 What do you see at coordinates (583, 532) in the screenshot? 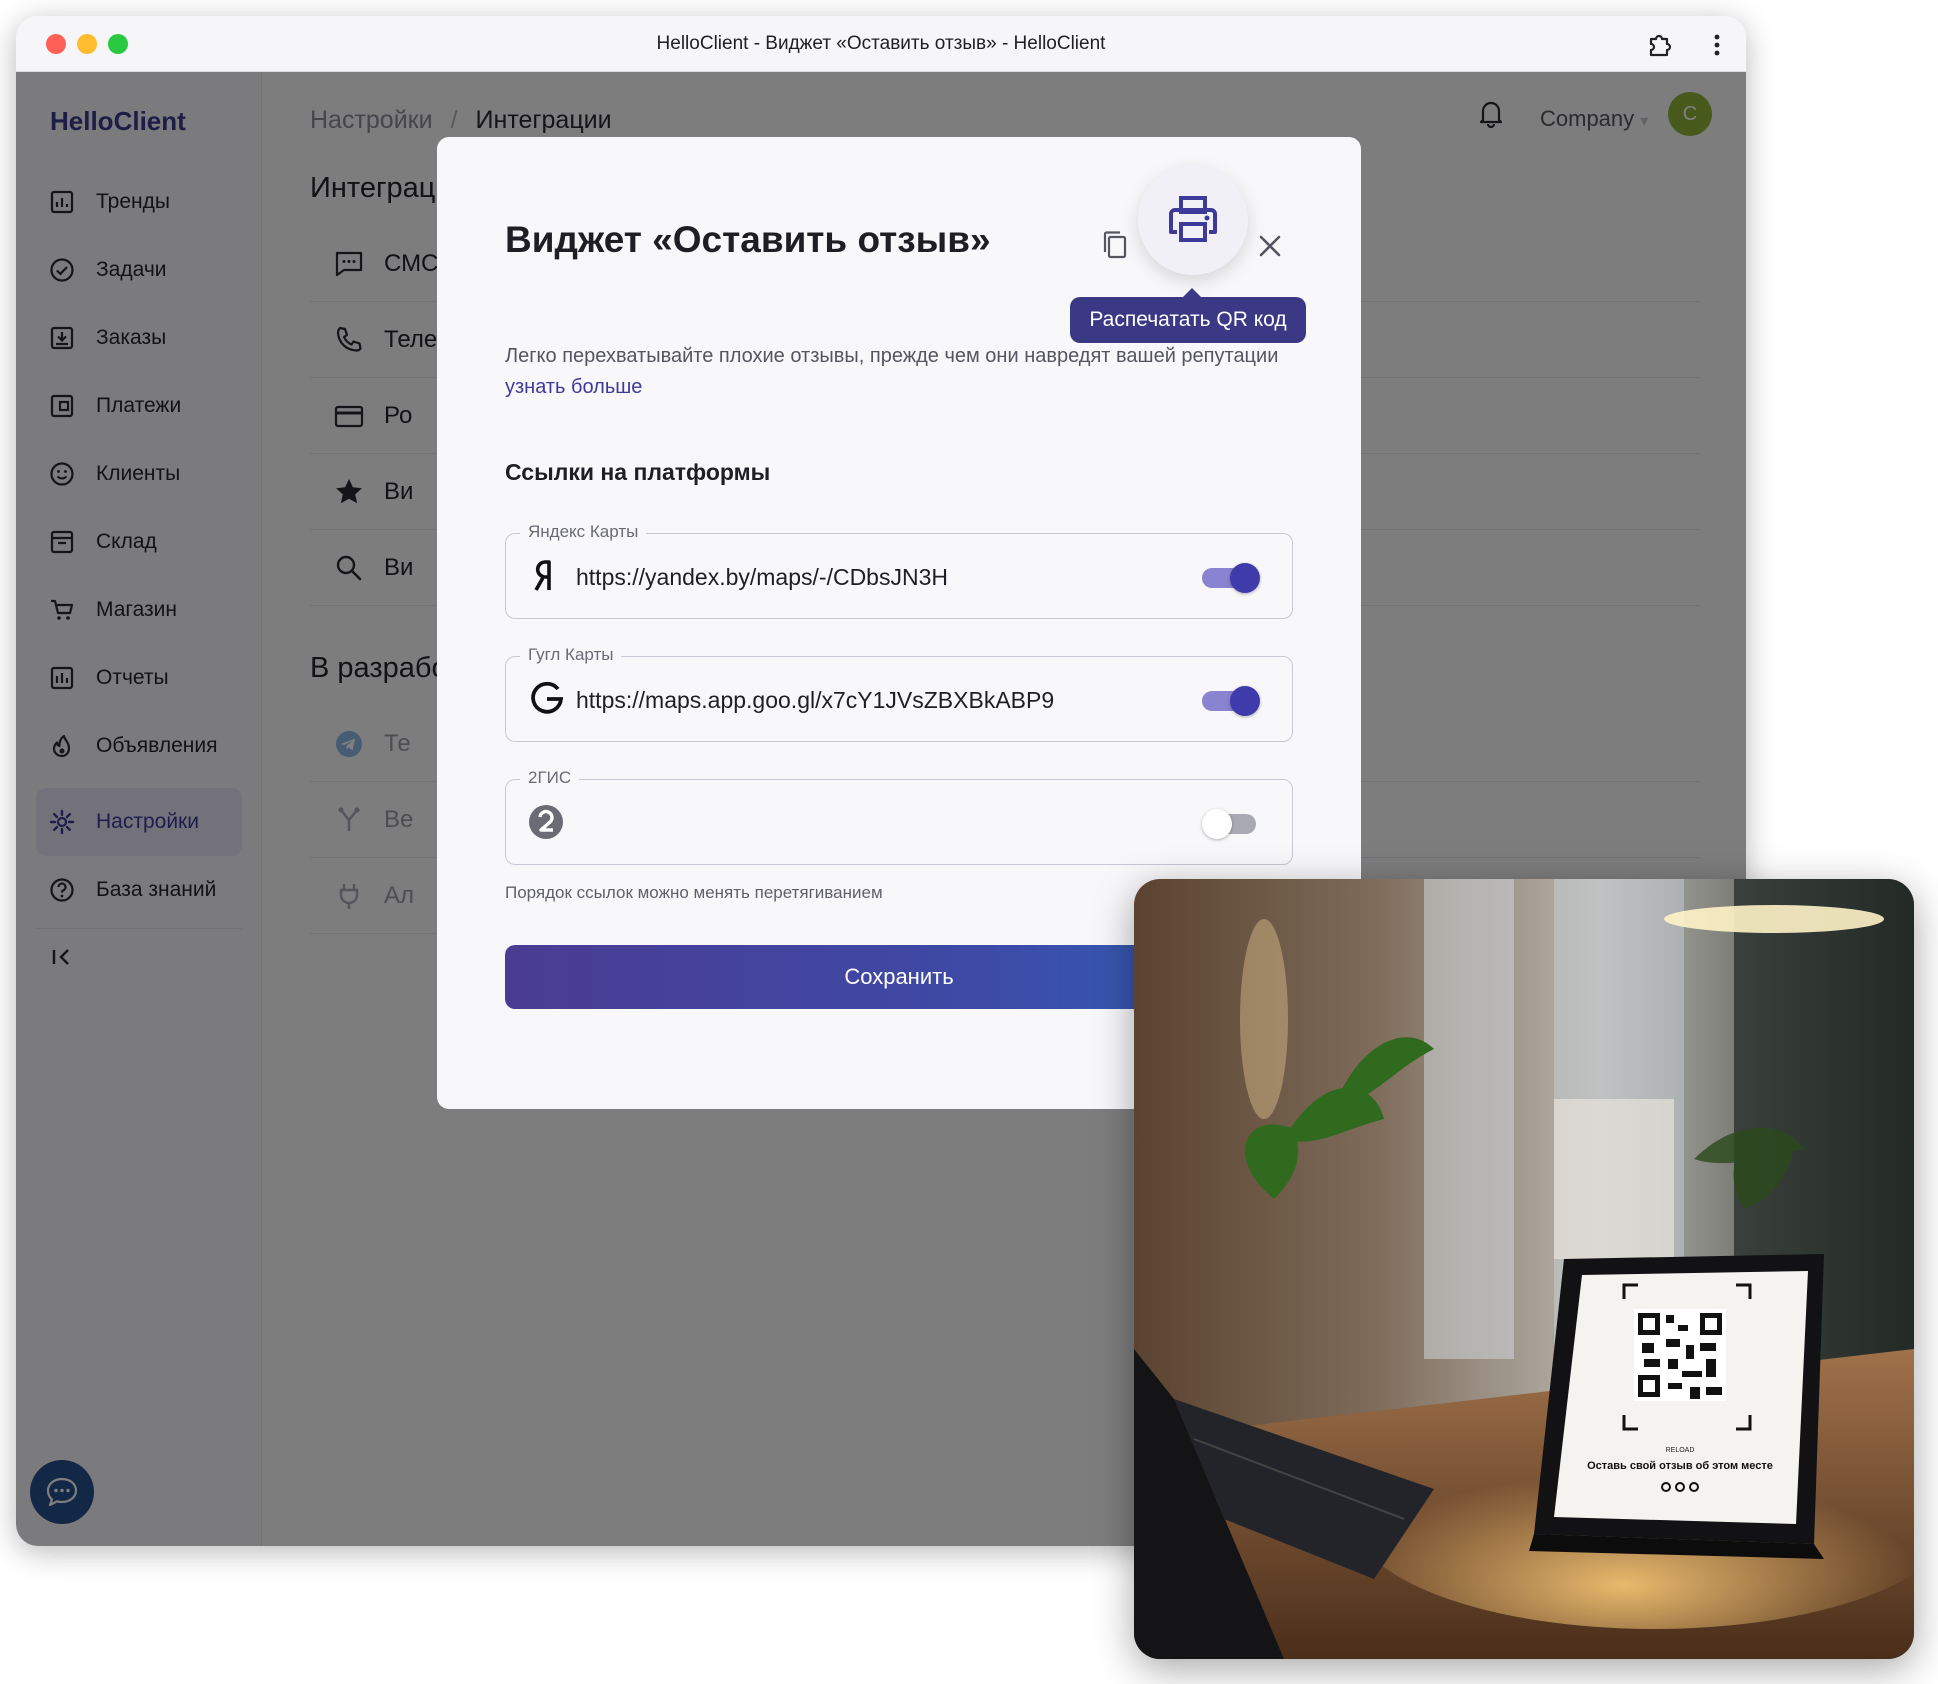
I see `field-label: Яндекс Карты` at bounding box center [583, 532].